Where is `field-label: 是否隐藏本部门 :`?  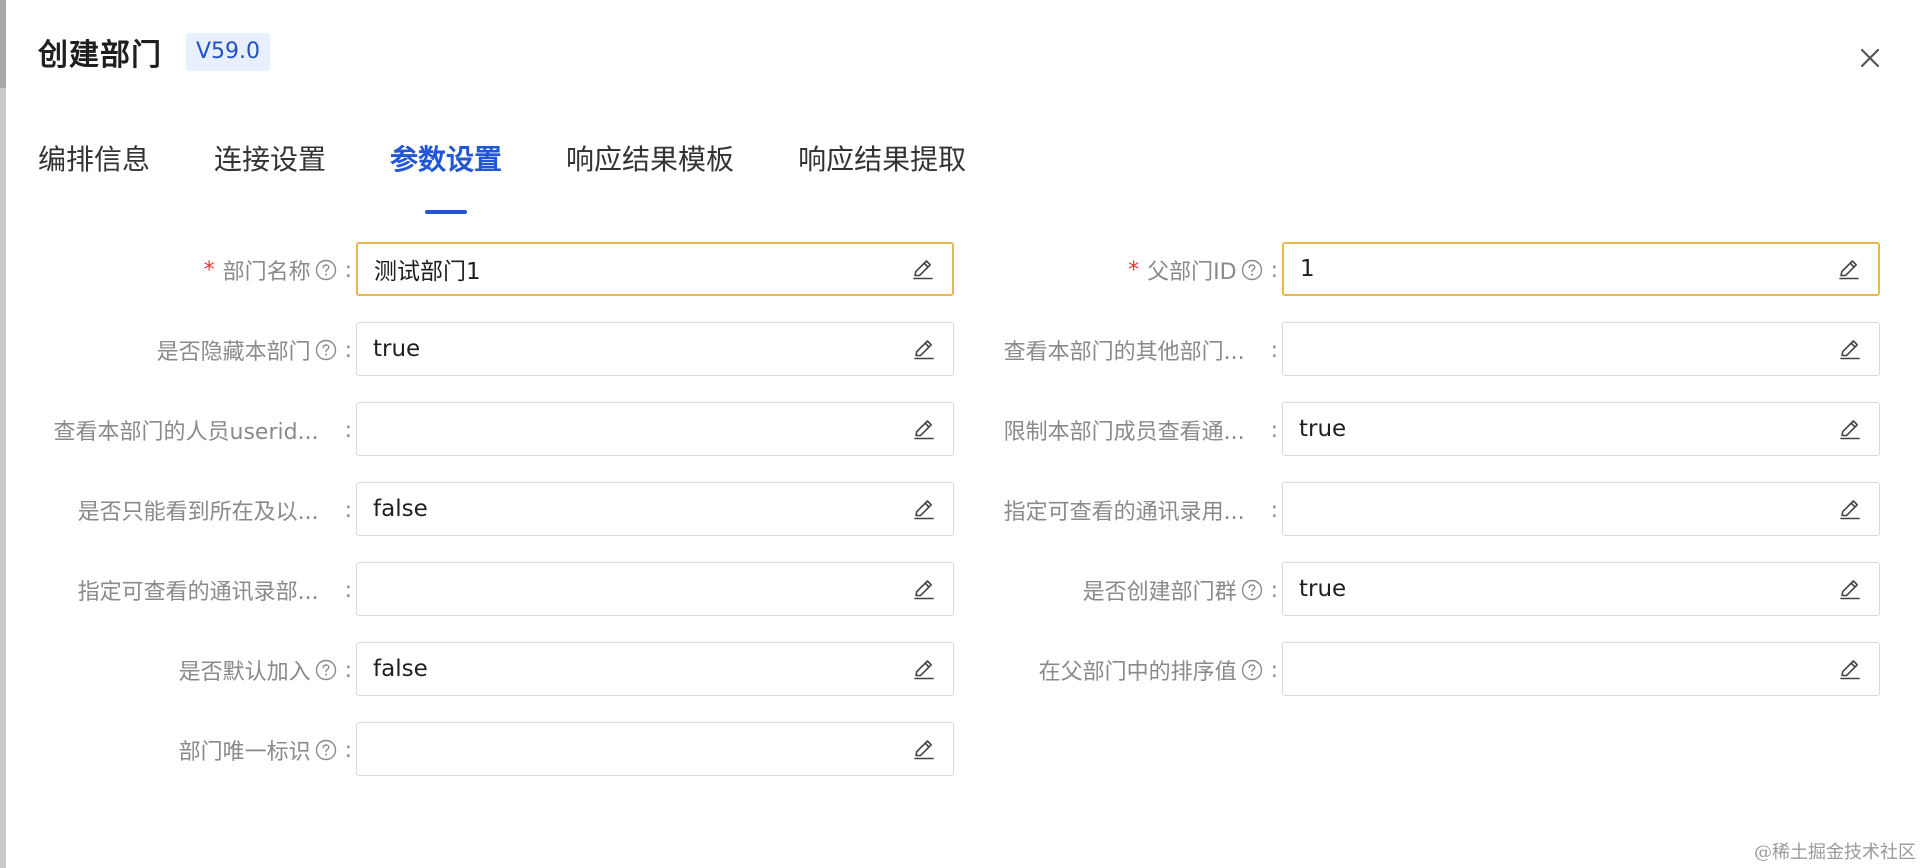
field-label: 是否隐藏本部门 : is located at coordinates (193, 350).